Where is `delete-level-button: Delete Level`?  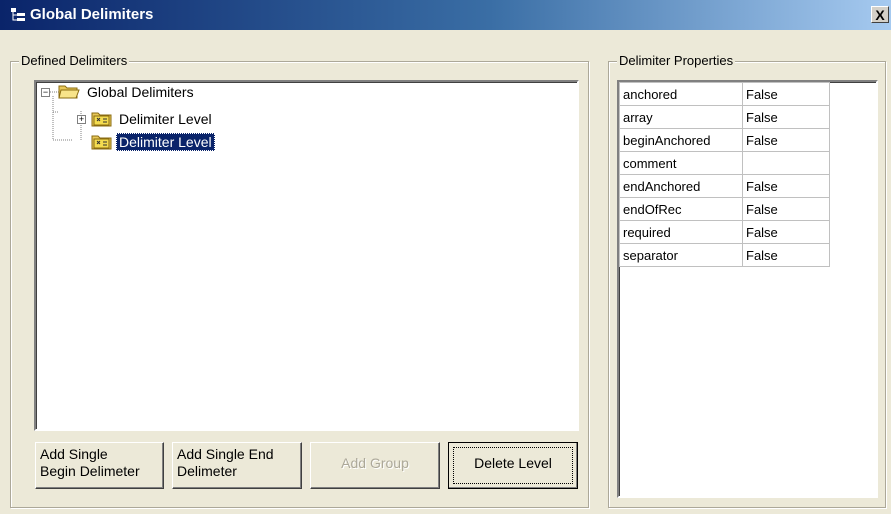 delete-level-button: Delete Level is located at coordinates (513, 465).